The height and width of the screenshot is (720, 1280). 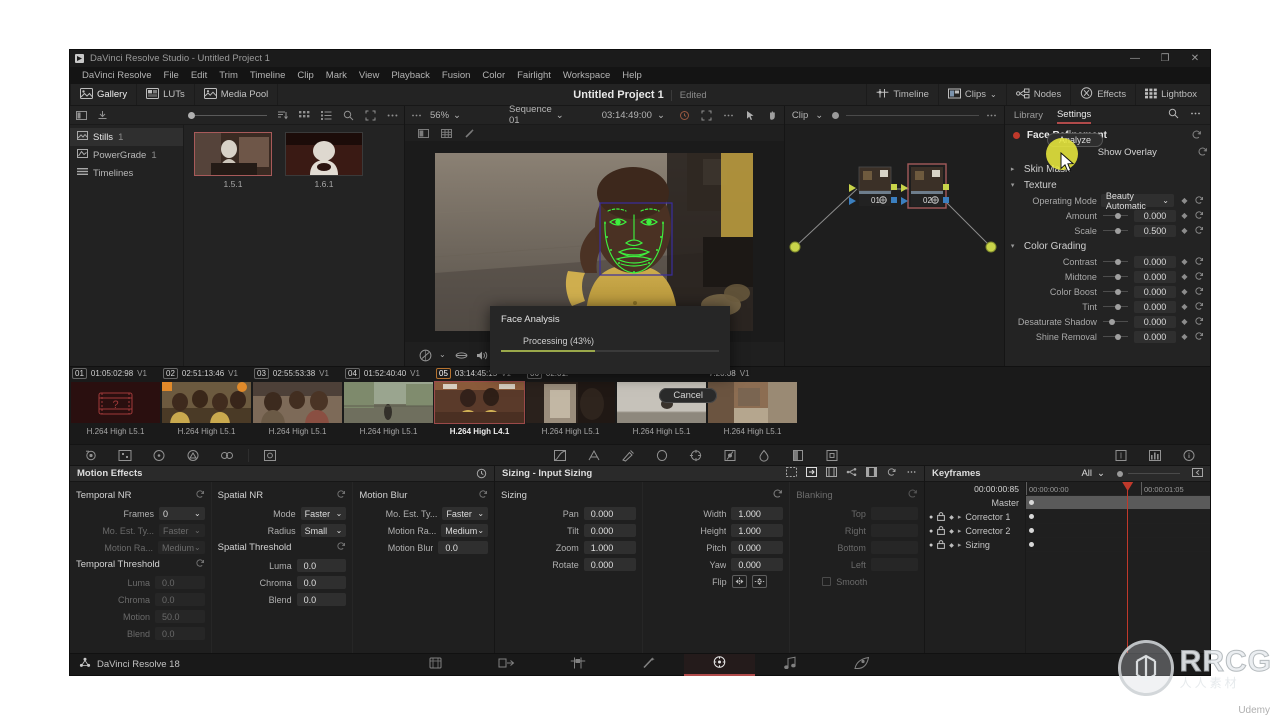 What do you see at coordinates (270, 455) in the screenshot?
I see `rgb-mixer-icon` at bounding box center [270, 455].